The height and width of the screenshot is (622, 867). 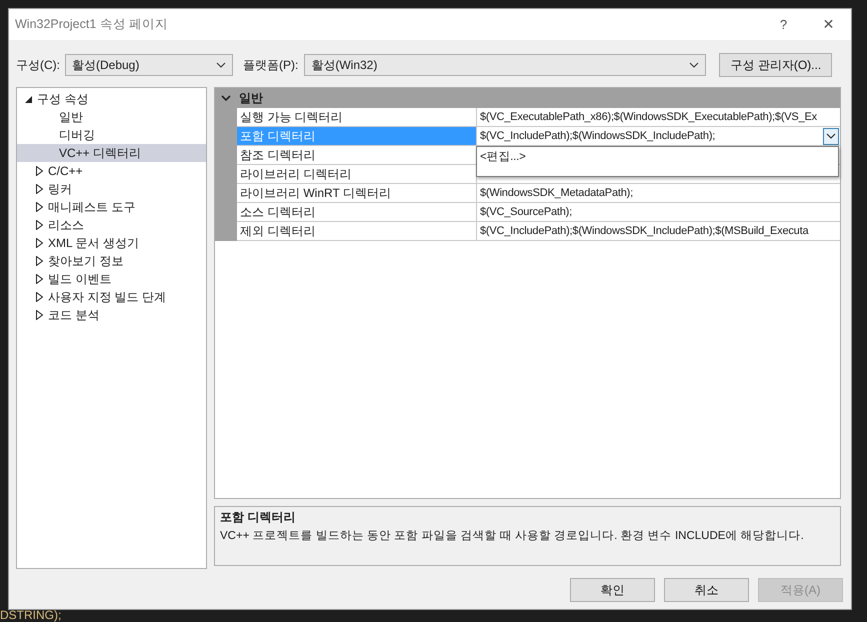 What do you see at coordinates (648, 117) in the screenshot?
I see `property-value: $(VC_ExecutablePath_x86);$(WindowsSDK_ExecutablePath);$(VS_Ex` at bounding box center [648, 117].